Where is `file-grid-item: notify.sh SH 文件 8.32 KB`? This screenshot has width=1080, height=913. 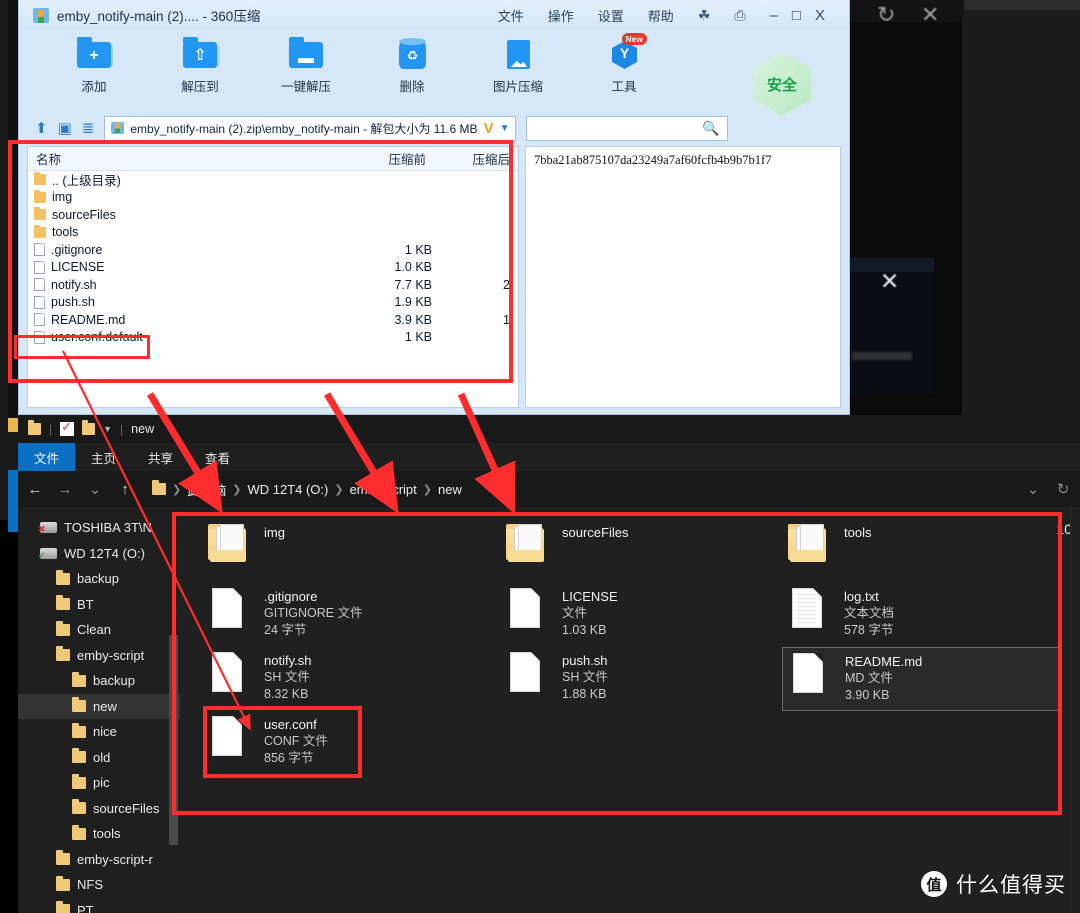
file-grid-item: notify.sh SH 文件 8.32 KB is located at coordinates (342, 679).